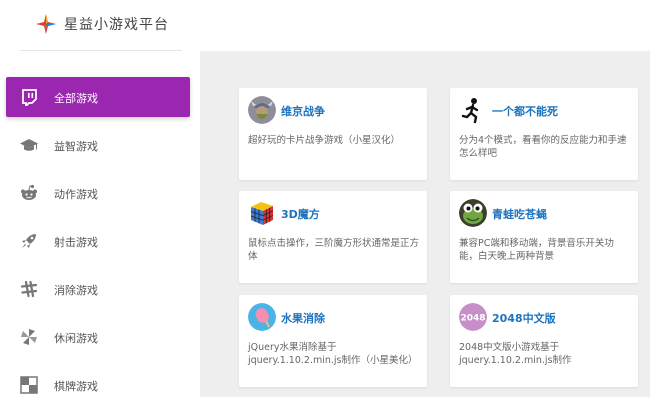 This screenshot has height=413, width=650. Describe the element at coordinates (29, 385) in the screenshot. I see `checkerboard-icon` at that location.